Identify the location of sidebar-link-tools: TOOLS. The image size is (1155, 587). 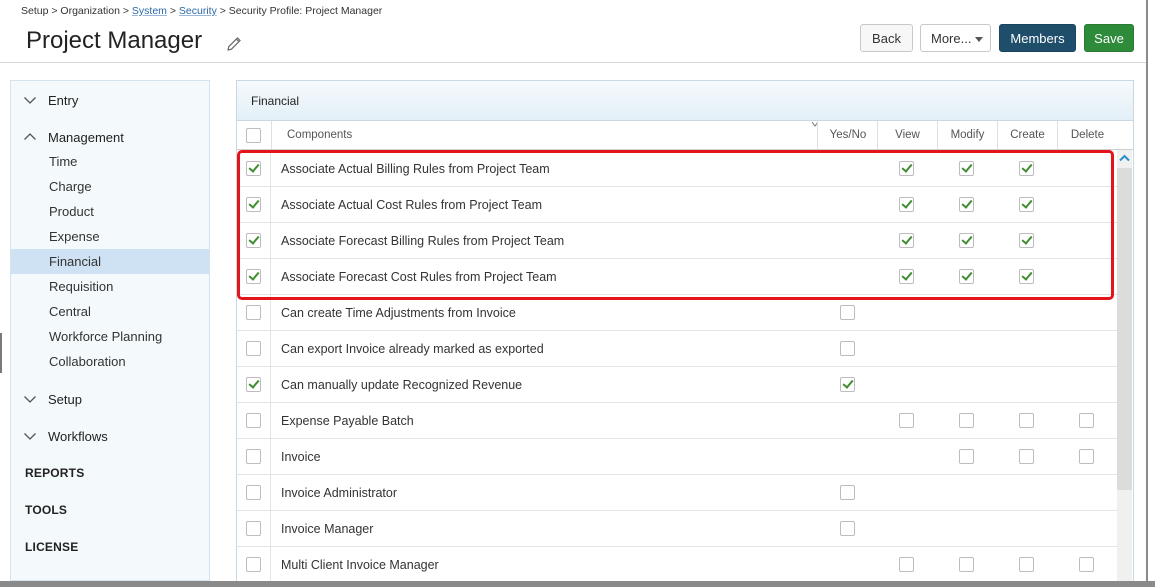
(46, 510).